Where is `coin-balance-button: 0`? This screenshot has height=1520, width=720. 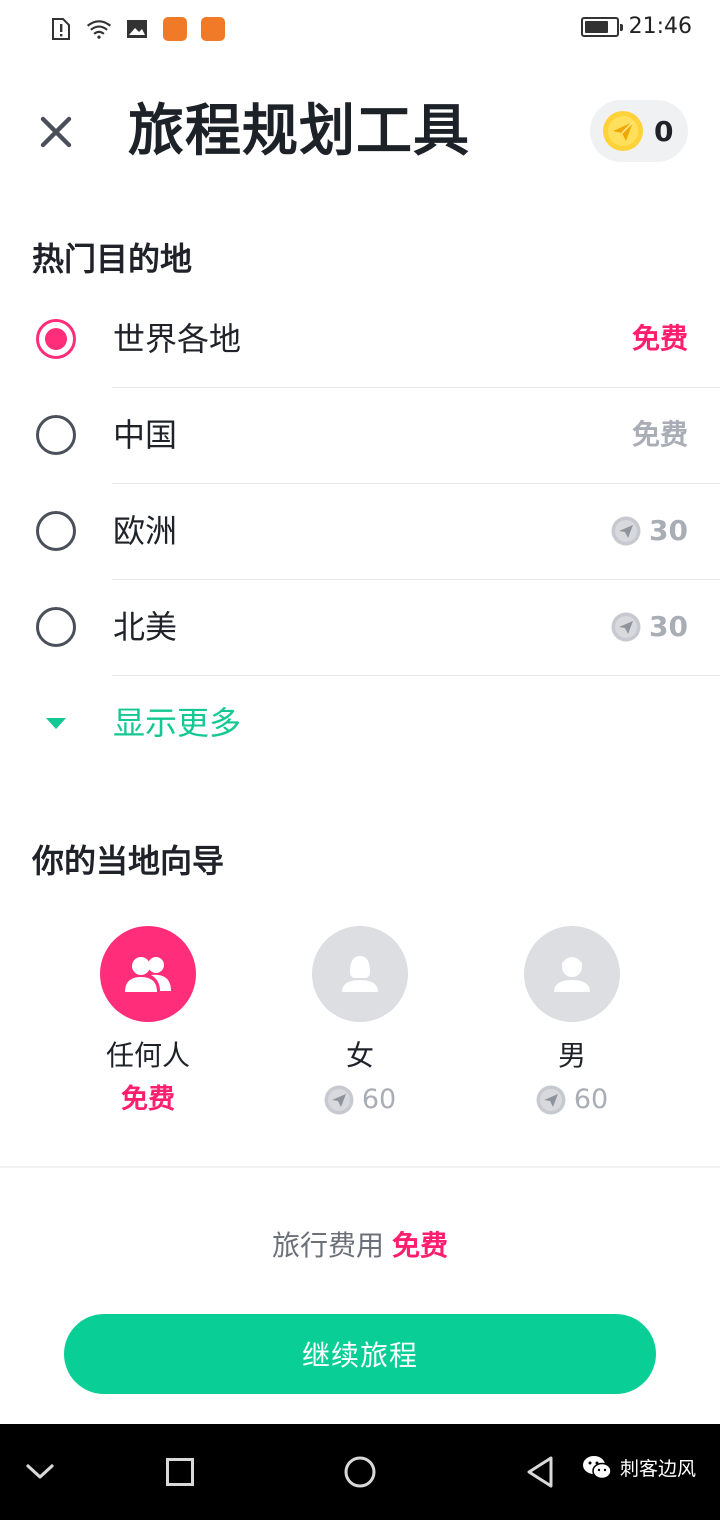 coin-balance-button: 0 is located at coordinates (639, 131).